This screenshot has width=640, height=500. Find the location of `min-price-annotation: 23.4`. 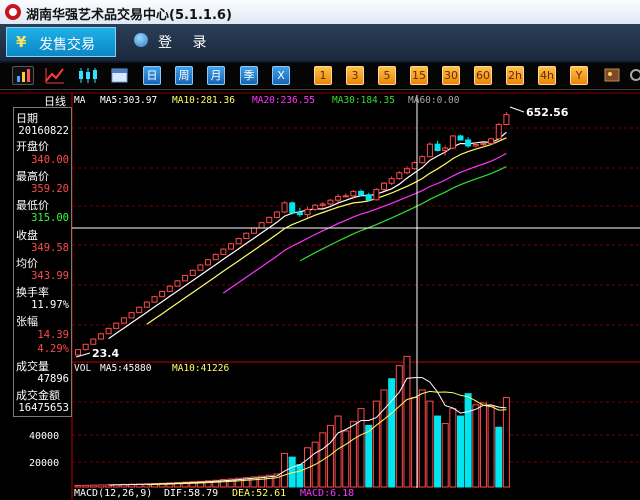

min-price-annotation: 23.4 is located at coordinates (105, 353).